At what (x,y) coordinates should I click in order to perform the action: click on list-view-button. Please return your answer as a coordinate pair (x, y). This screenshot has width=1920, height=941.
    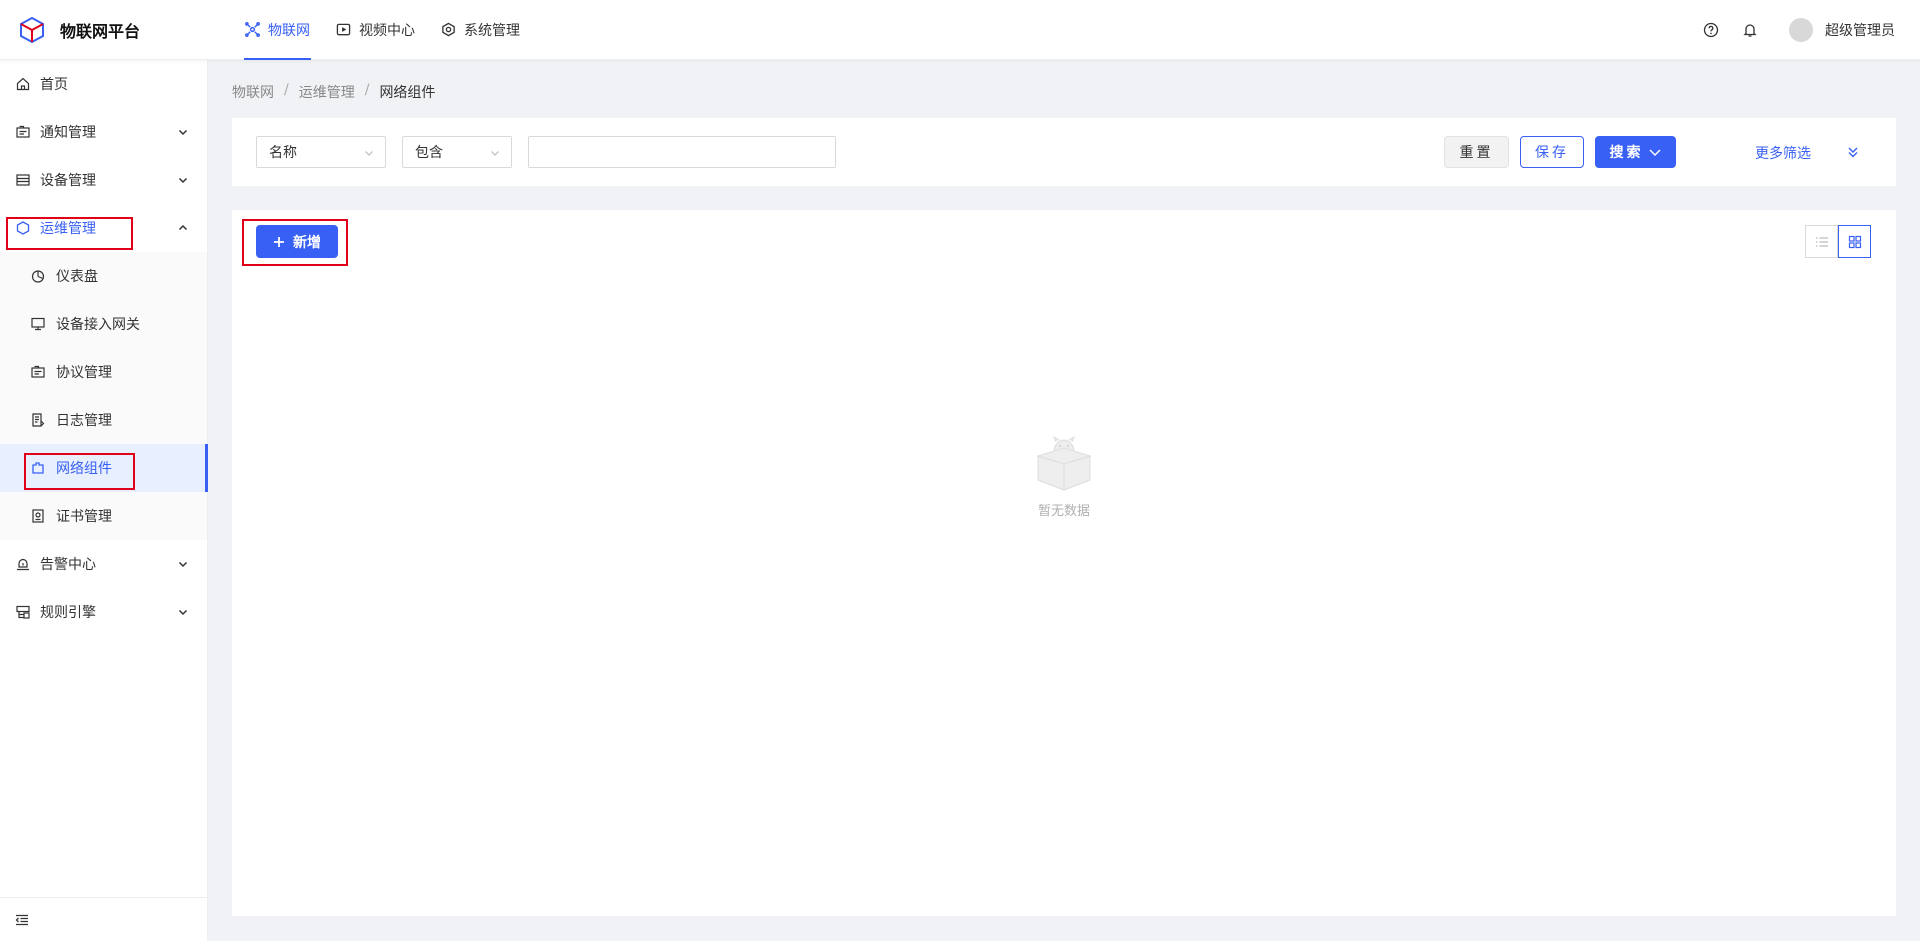
    Looking at the image, I should click on (1821, 241).